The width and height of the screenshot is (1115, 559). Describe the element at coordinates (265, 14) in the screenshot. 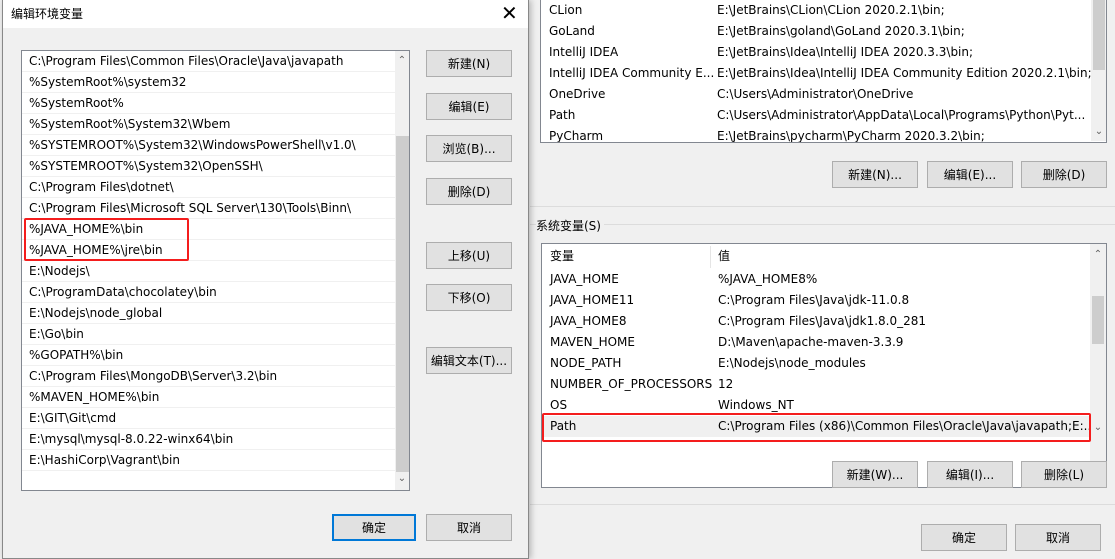

I see `title-bar: 编辑环境变量 ✕` at that location.